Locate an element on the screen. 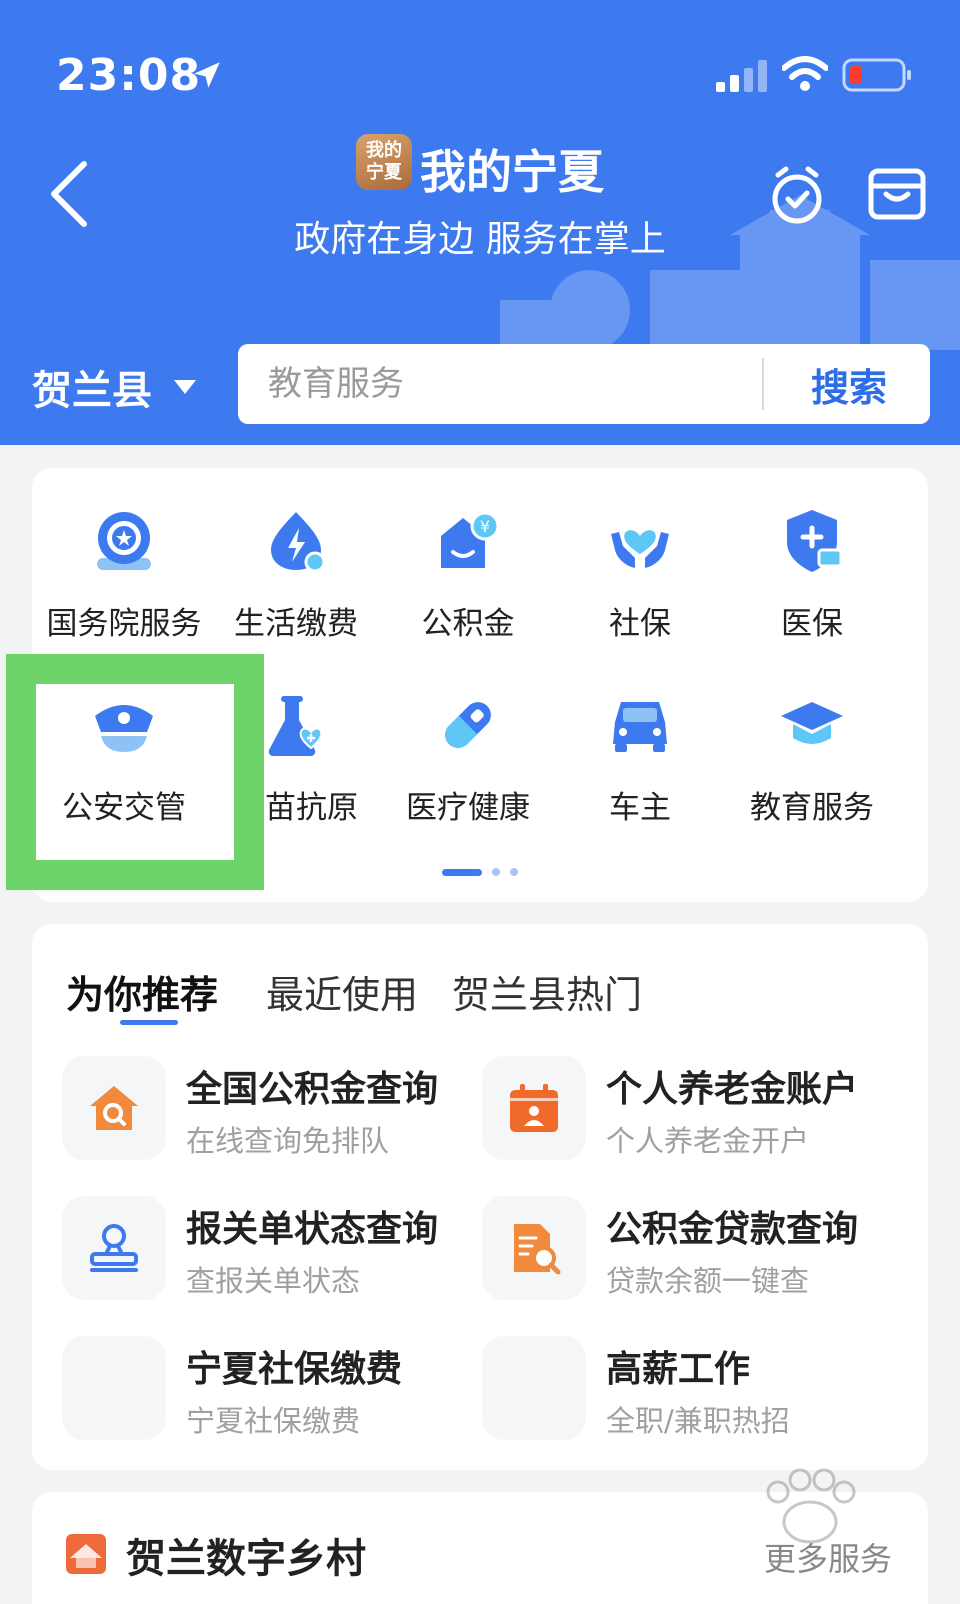 This screenshot has height=1604, width=960. stopwatch-icon is located at coordinates (797, 195).